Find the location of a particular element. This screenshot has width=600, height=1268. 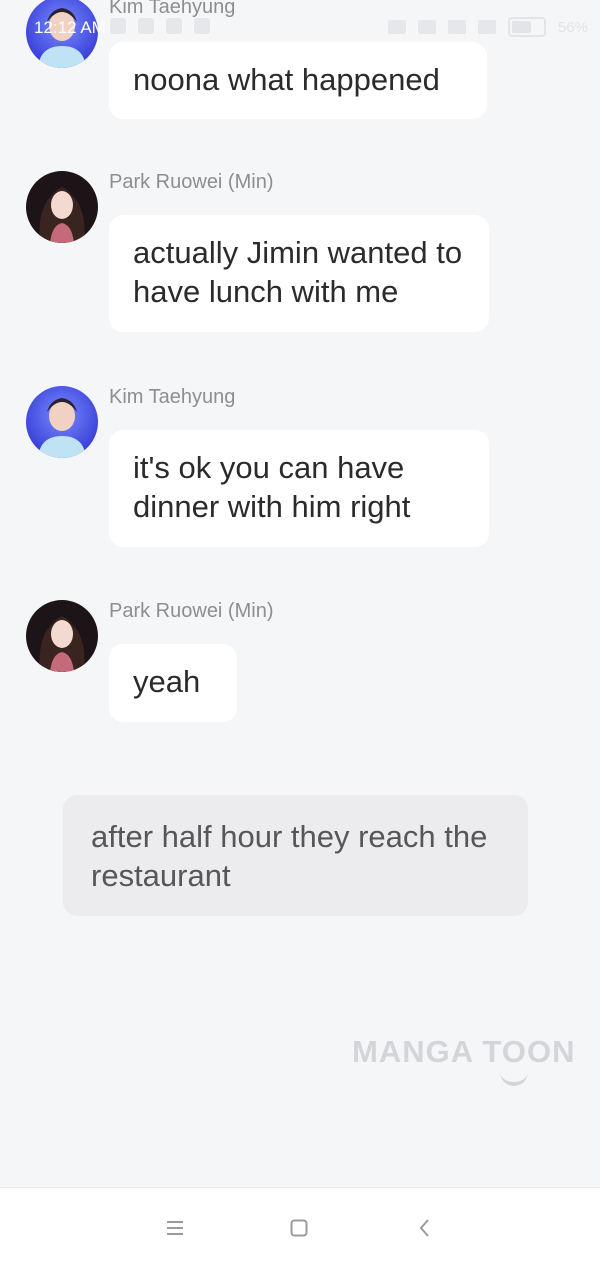

wifi-icon is located at coordinates (486, 27).